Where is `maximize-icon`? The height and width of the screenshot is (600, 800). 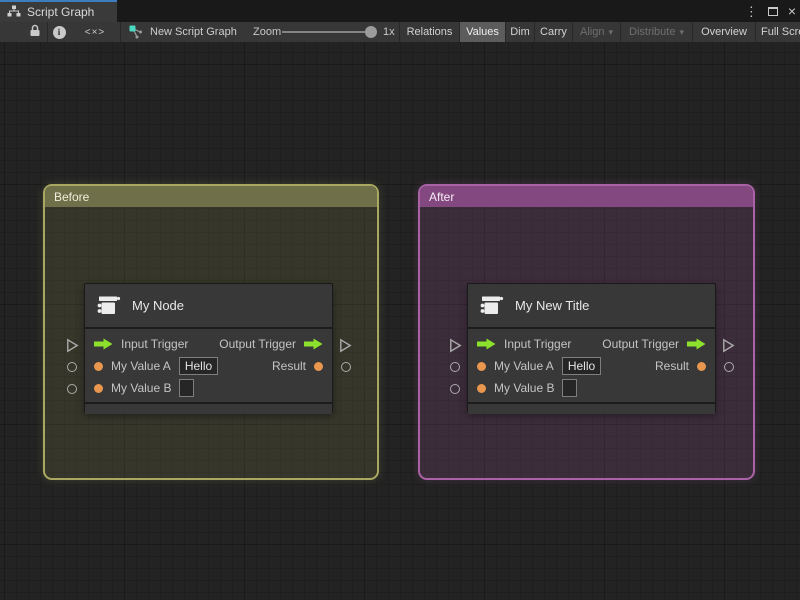
maximize-icon is located at coordinates (772, 11).